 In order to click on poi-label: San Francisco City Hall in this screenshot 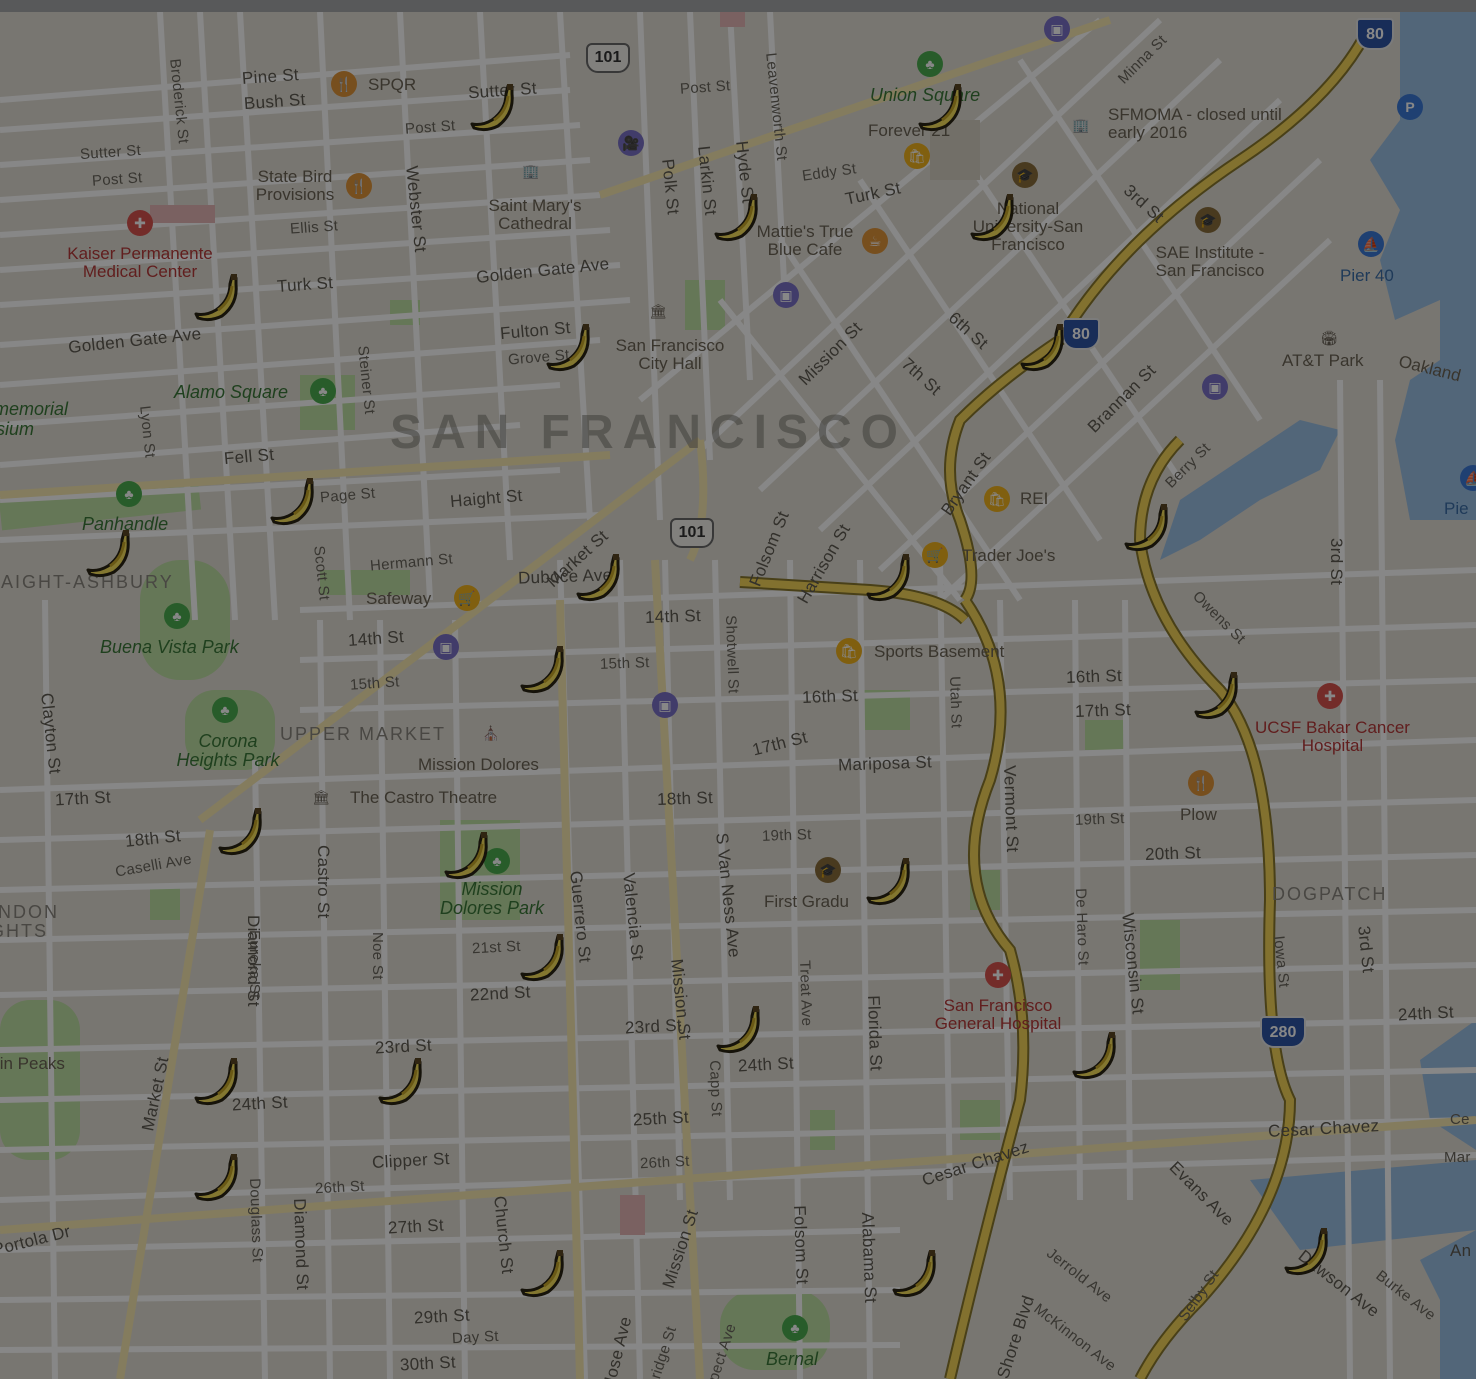, I will do `click(670, 355)`.